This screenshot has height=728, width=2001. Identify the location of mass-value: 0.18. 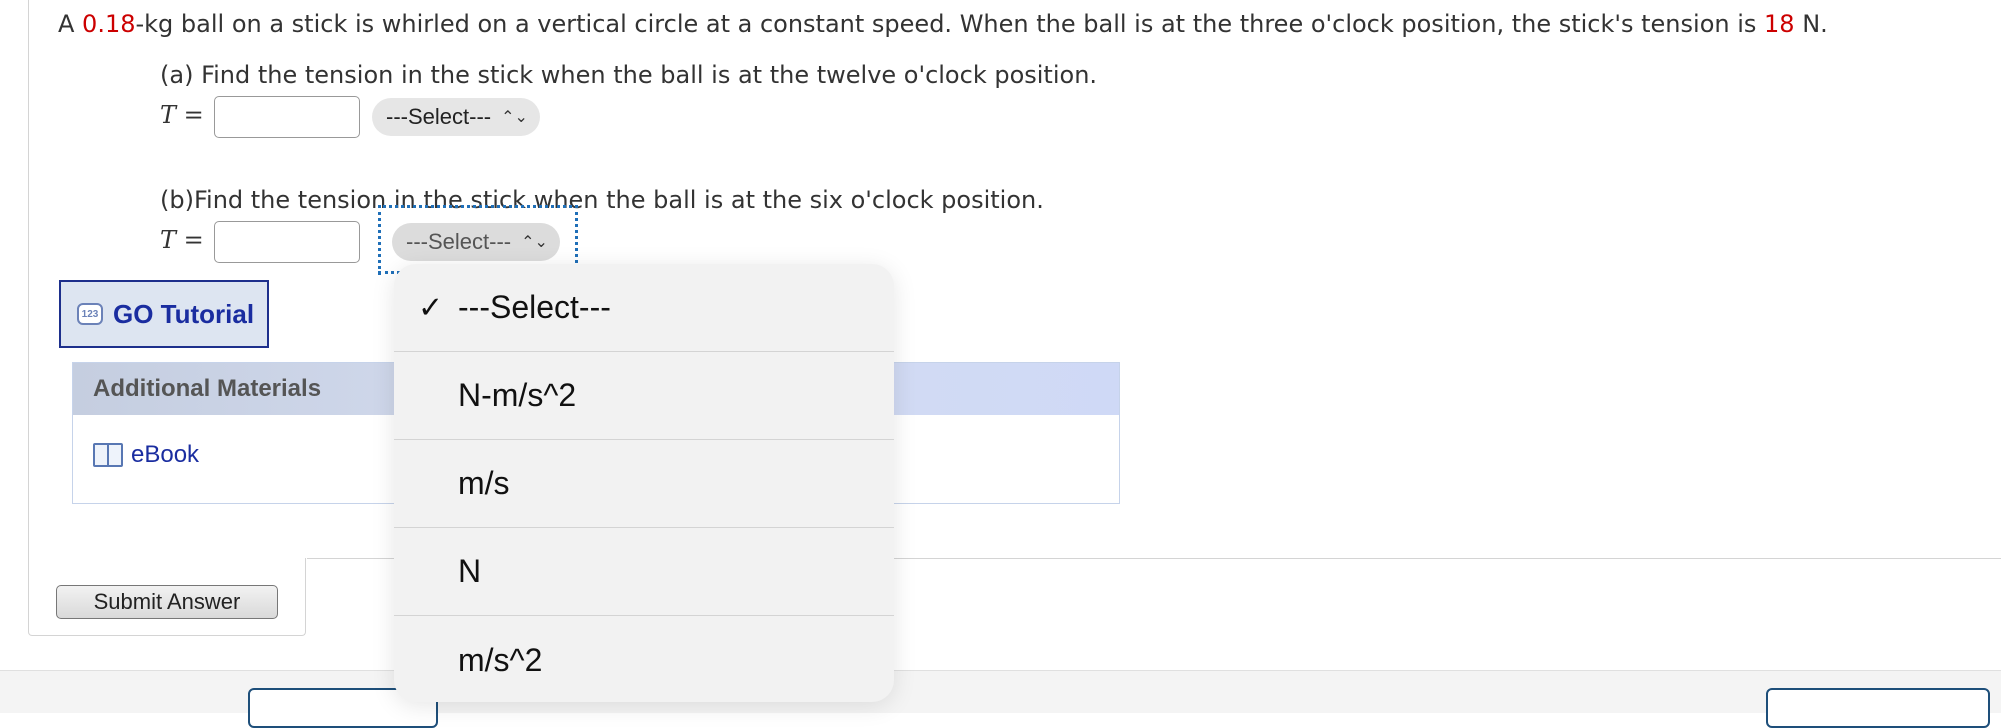
(109, 24).